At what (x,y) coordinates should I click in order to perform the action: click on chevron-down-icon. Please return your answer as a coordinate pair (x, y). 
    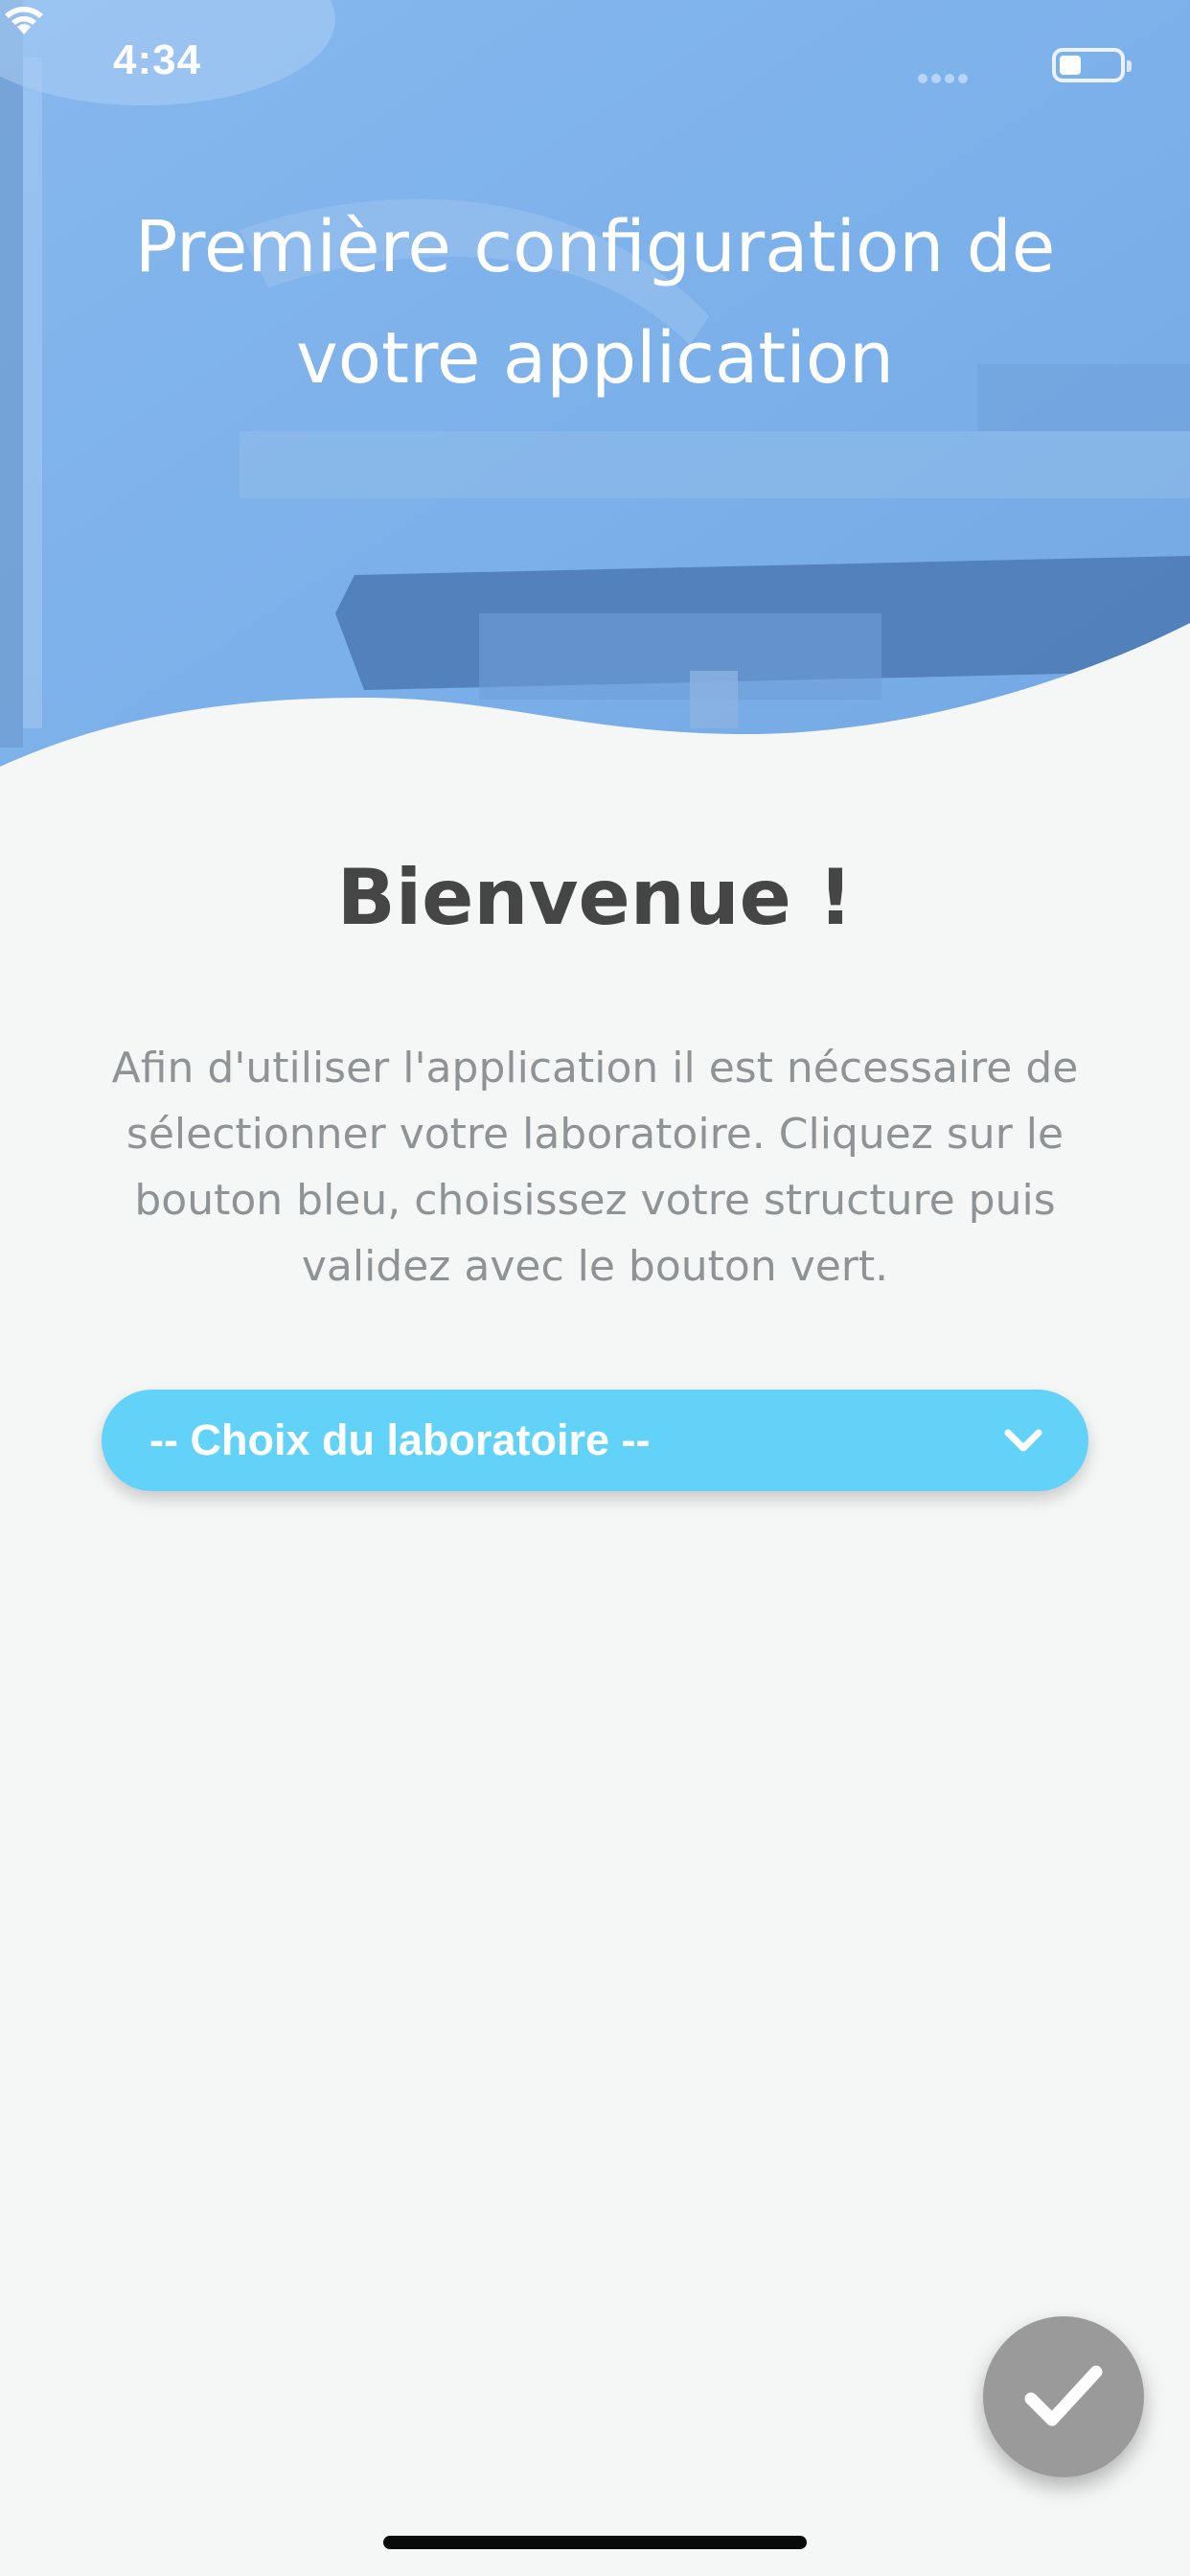
    Looking at the image, I should click on (1023, 1440).